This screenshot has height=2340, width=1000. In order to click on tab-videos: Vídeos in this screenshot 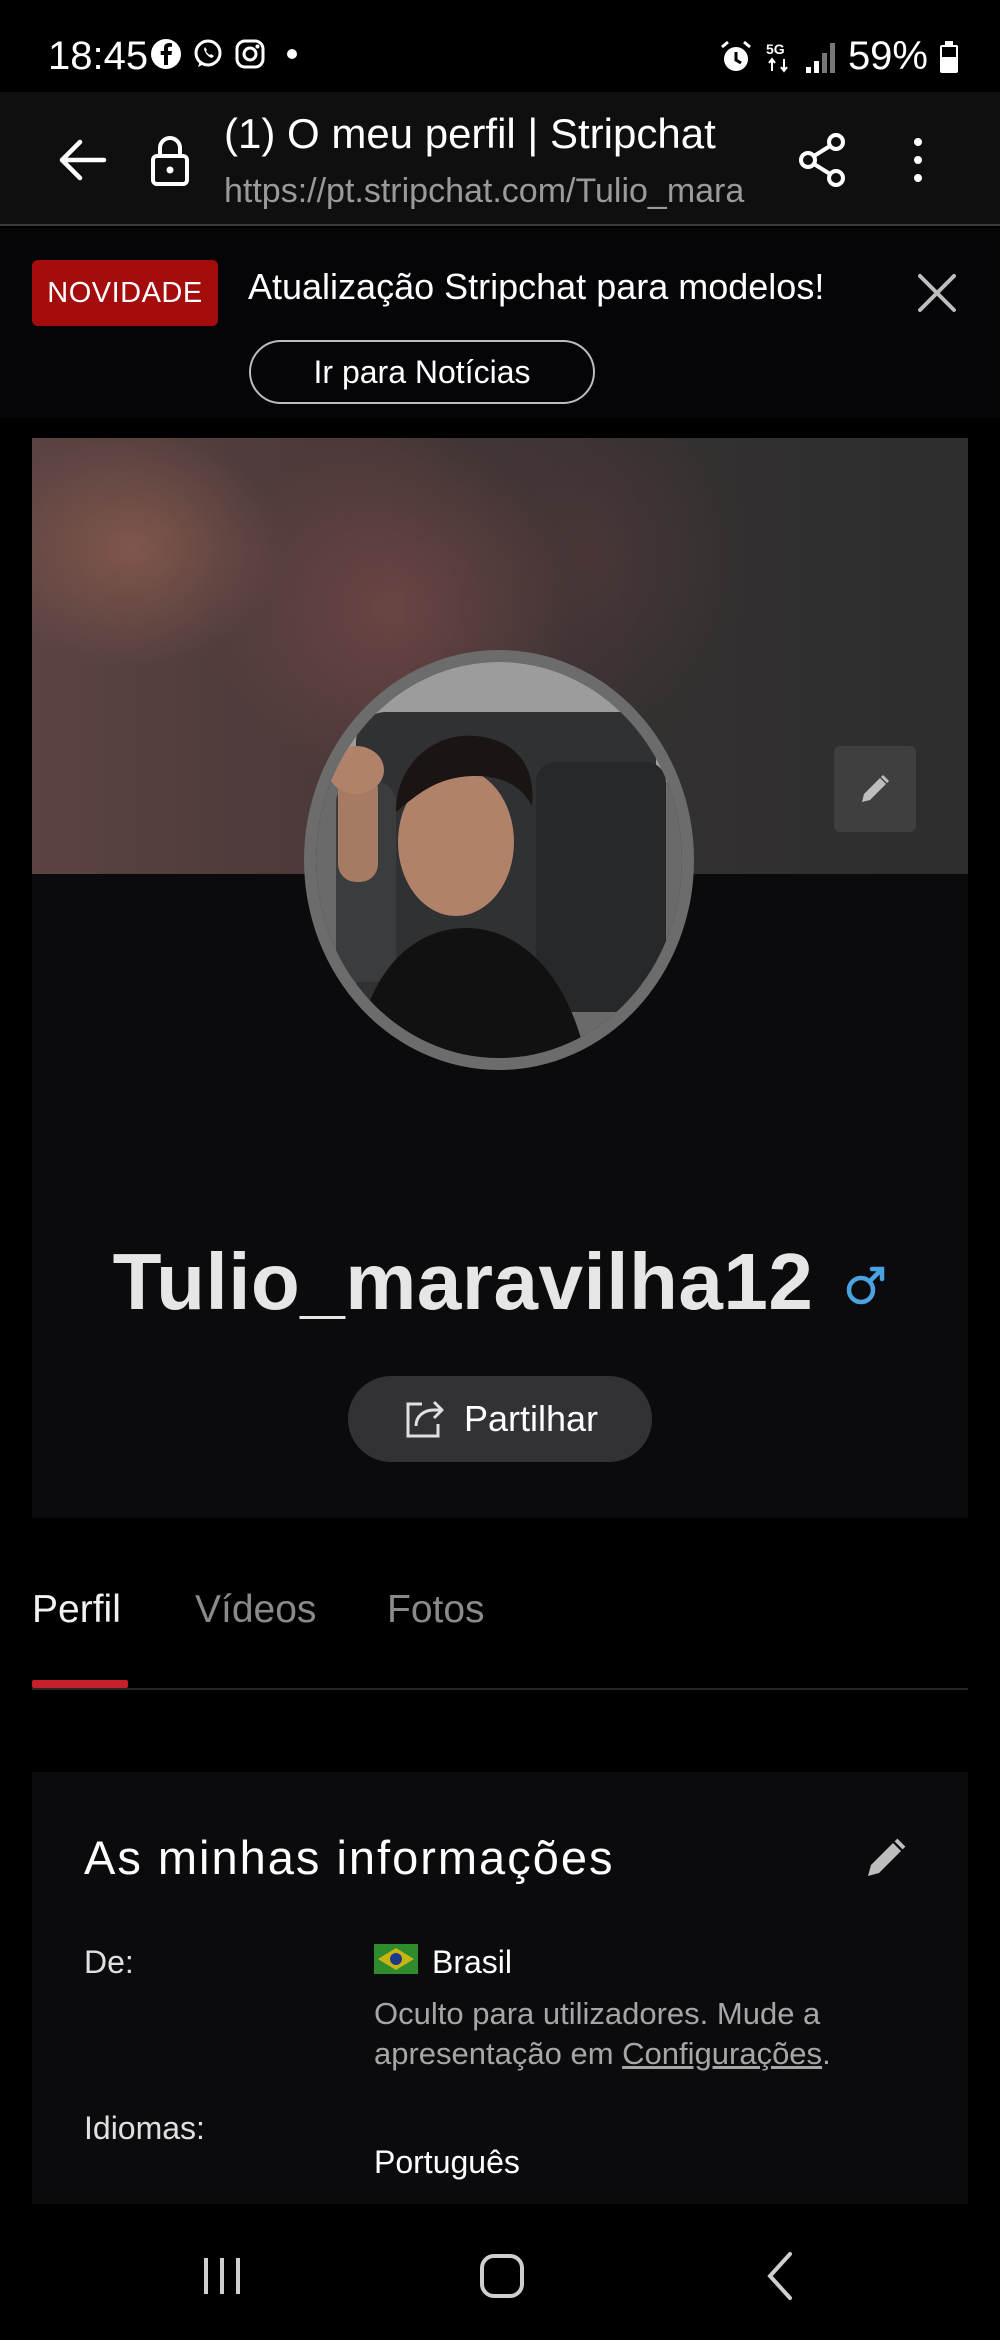, I will do `click(255, 1610)`.